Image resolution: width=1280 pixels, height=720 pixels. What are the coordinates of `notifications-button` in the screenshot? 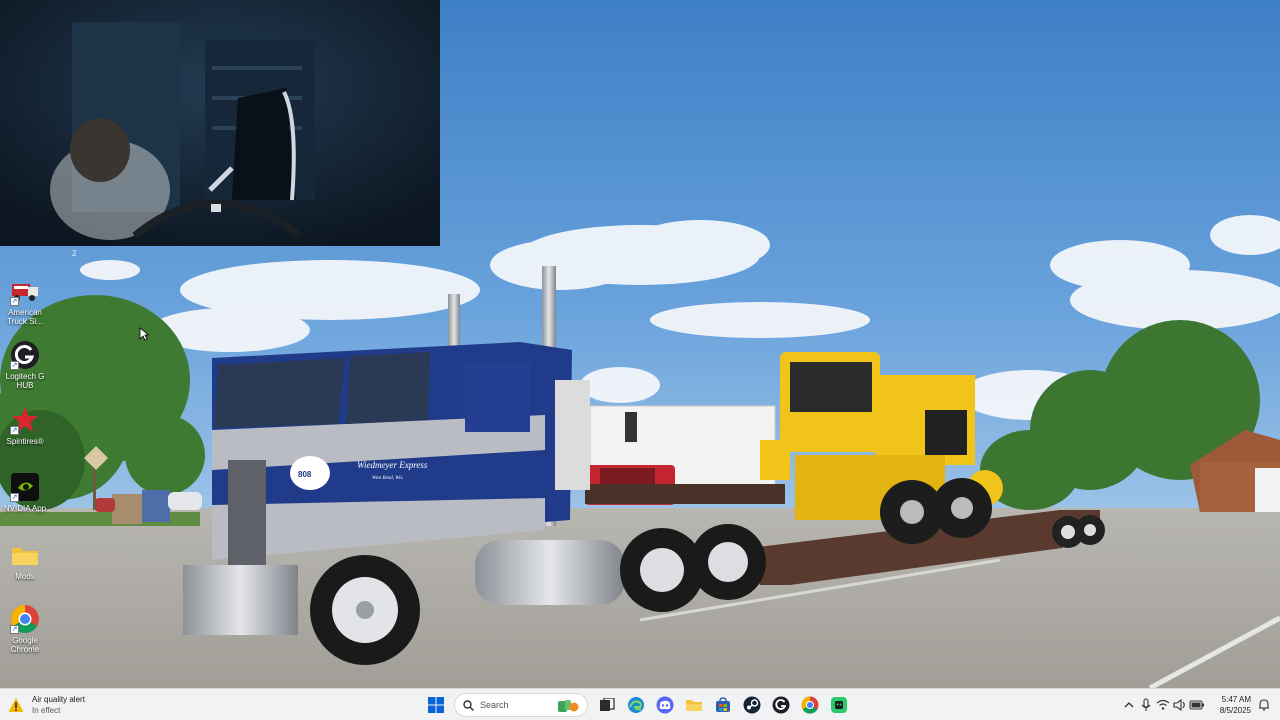 It's located at (1263, 705).